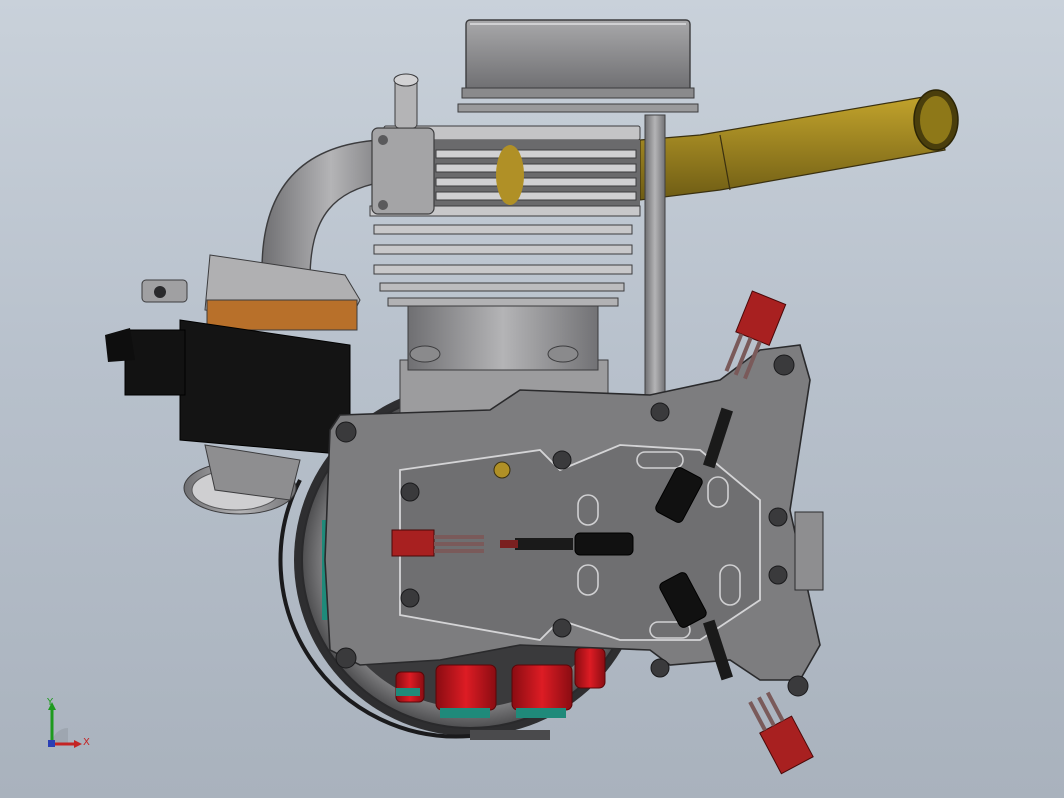  I want to click on coordinate-triad: Y X, so click(69, 727).